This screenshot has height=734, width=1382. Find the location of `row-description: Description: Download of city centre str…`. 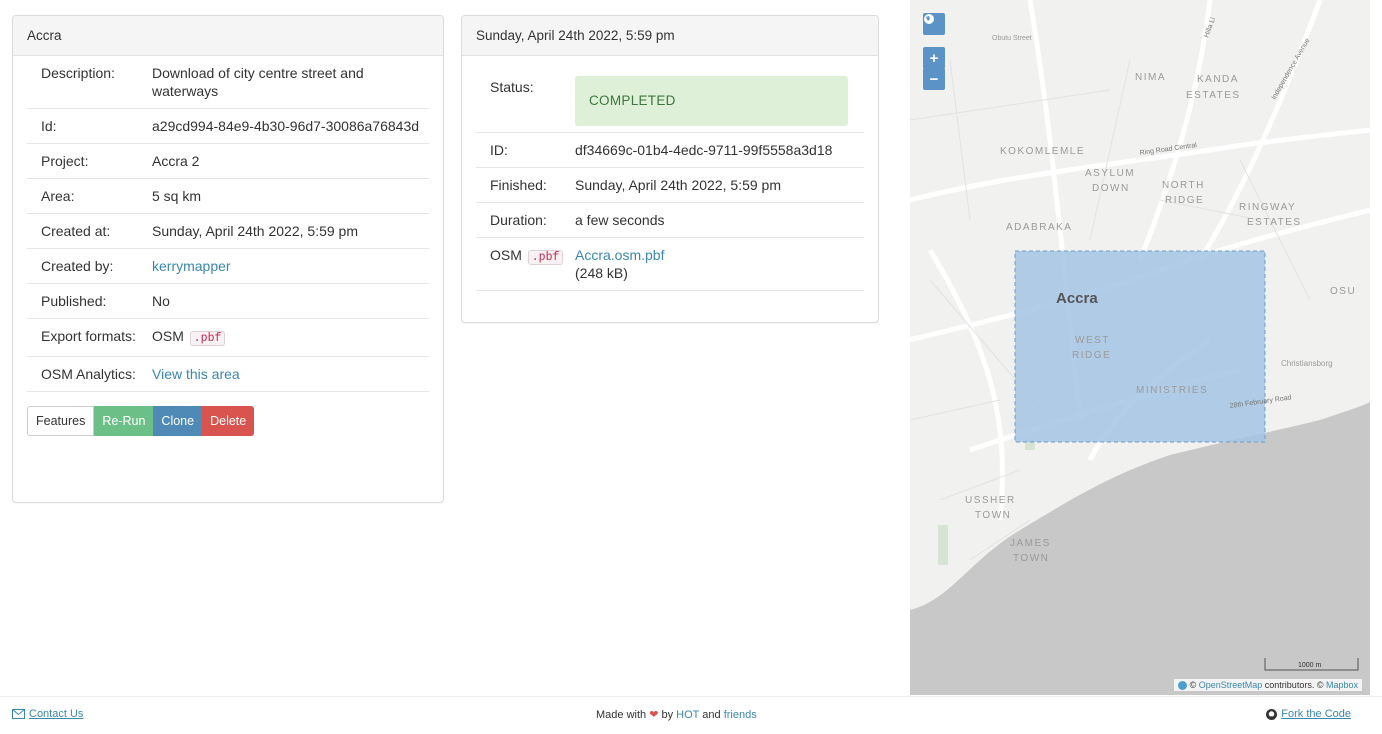

row-description: Description: Download of city centre str… is located at coordinates (228, 82).